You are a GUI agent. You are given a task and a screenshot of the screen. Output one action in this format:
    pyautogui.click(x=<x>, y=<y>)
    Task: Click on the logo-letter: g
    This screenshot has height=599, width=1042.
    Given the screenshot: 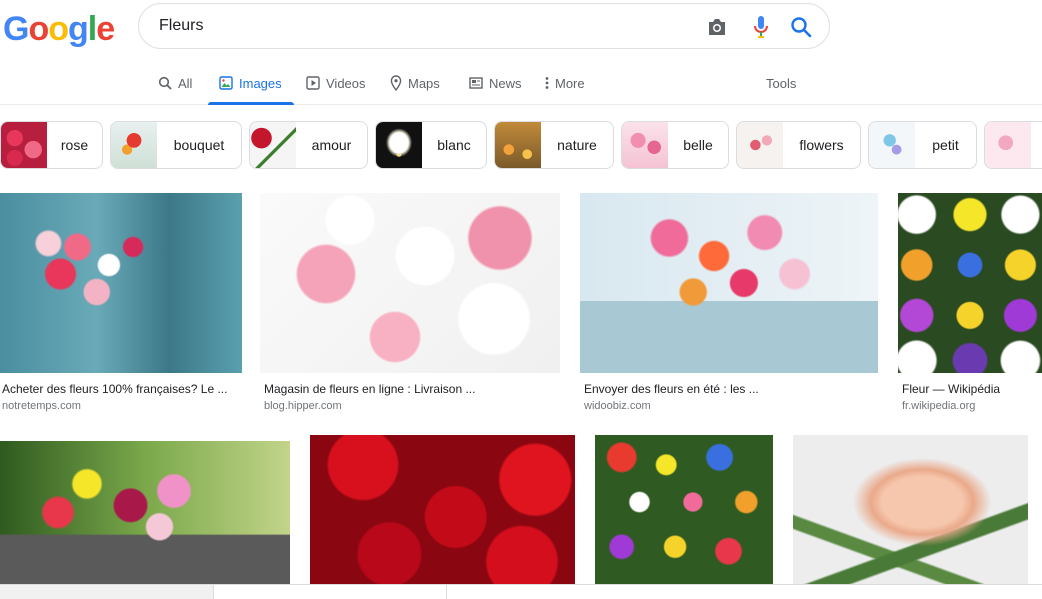 What is the action you would take?
    pyautogui.click(x=78, y=29)
    